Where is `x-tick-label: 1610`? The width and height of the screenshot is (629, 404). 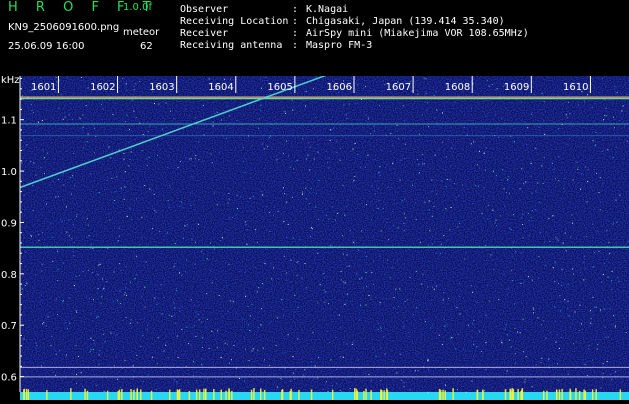
x-tick-label: 1610 is located at coordinates (575, 87).